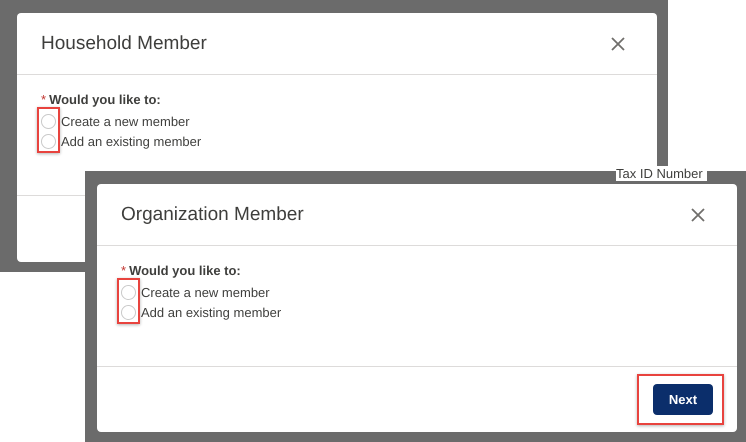 Image resolution: width=746 pixels, height=442 pixels. Describe the element at coordinates (212, 215) in the screenshot. I see `modal-title: Organization Member` at that location.